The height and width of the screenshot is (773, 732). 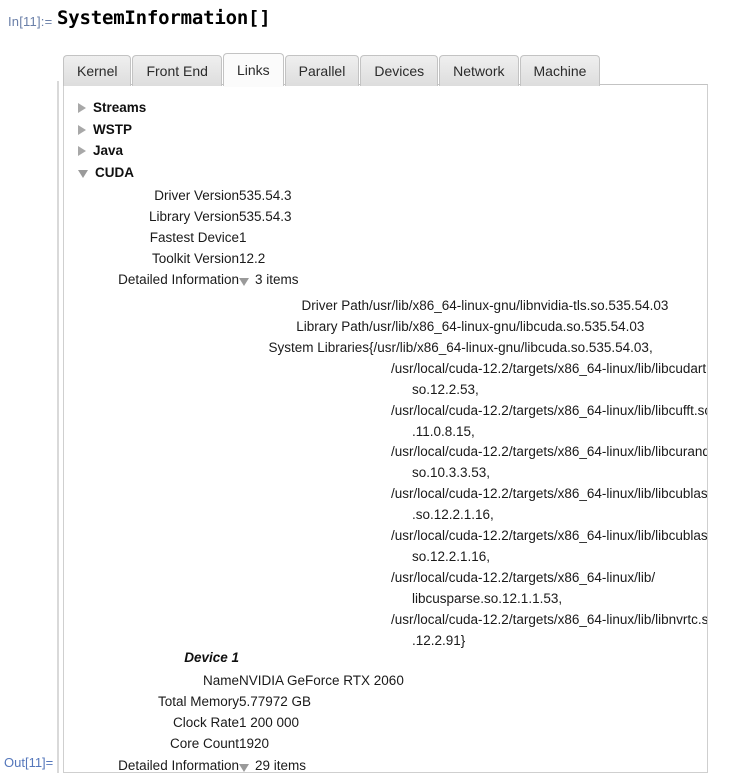 What do you see at coordinates (211, 657) in the screenshot?
I see `device-header: Device 1` at bounding box center [211, 657].